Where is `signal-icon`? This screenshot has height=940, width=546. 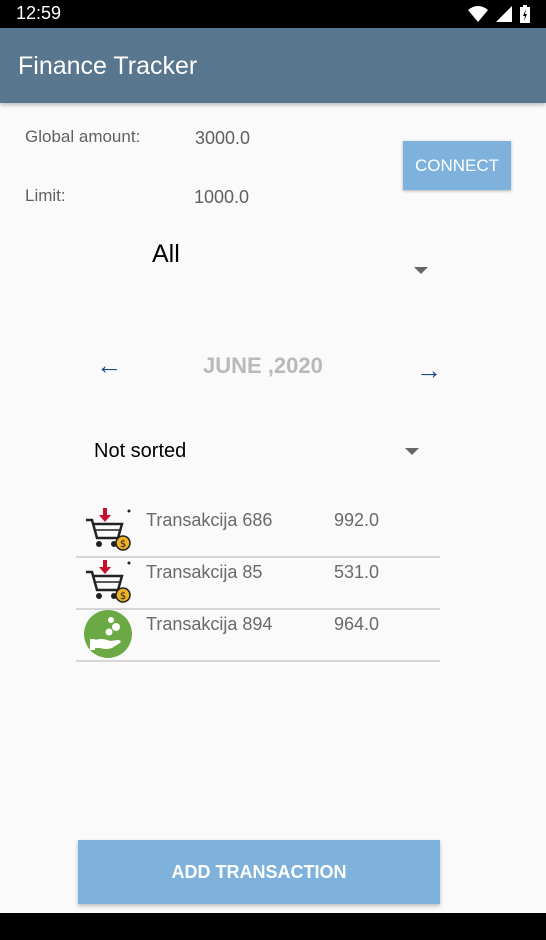 signal-icon is located at coordinates (504, 14).